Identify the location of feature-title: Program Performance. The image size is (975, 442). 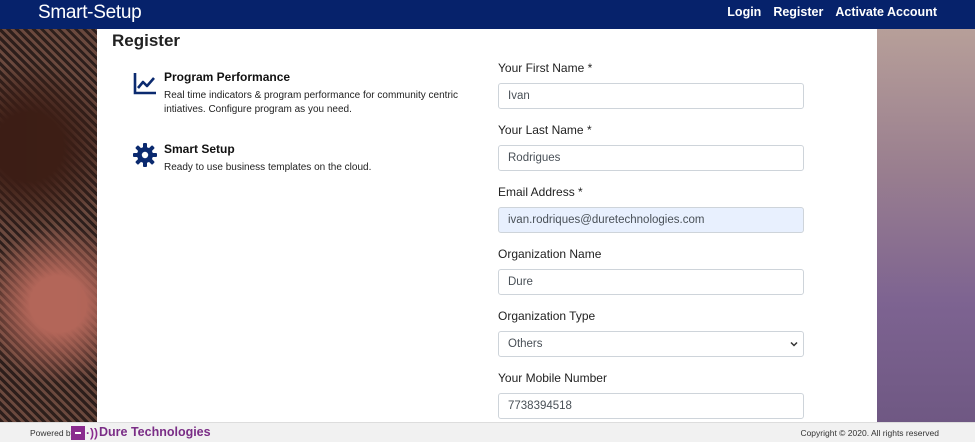
(227, 77).